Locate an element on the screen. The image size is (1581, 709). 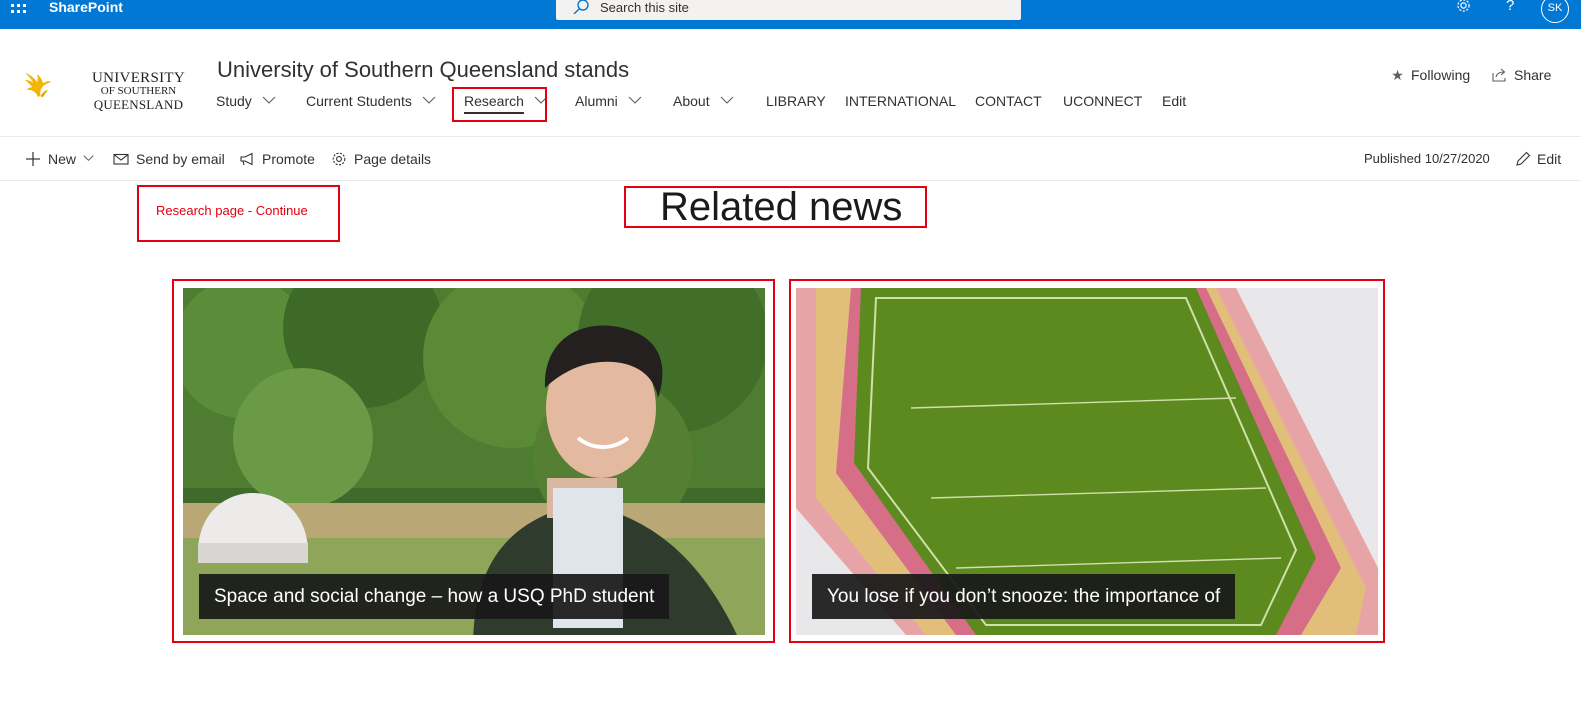
help-icon: ? is located at coordinates (1510, 6).